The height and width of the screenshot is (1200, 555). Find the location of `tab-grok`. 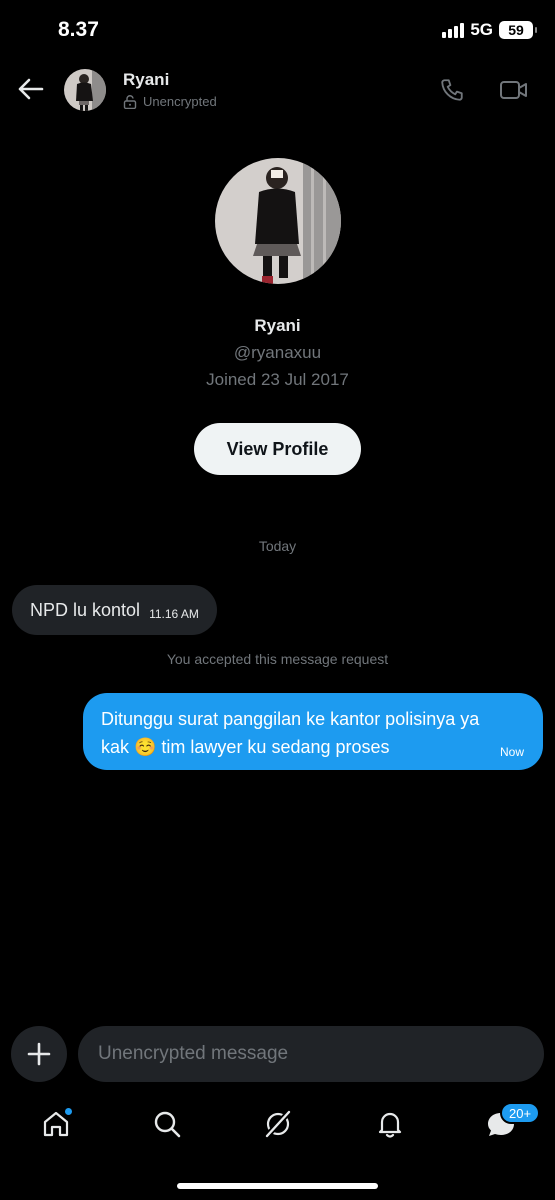

tab-grok is located at coordinates (278, 1124).